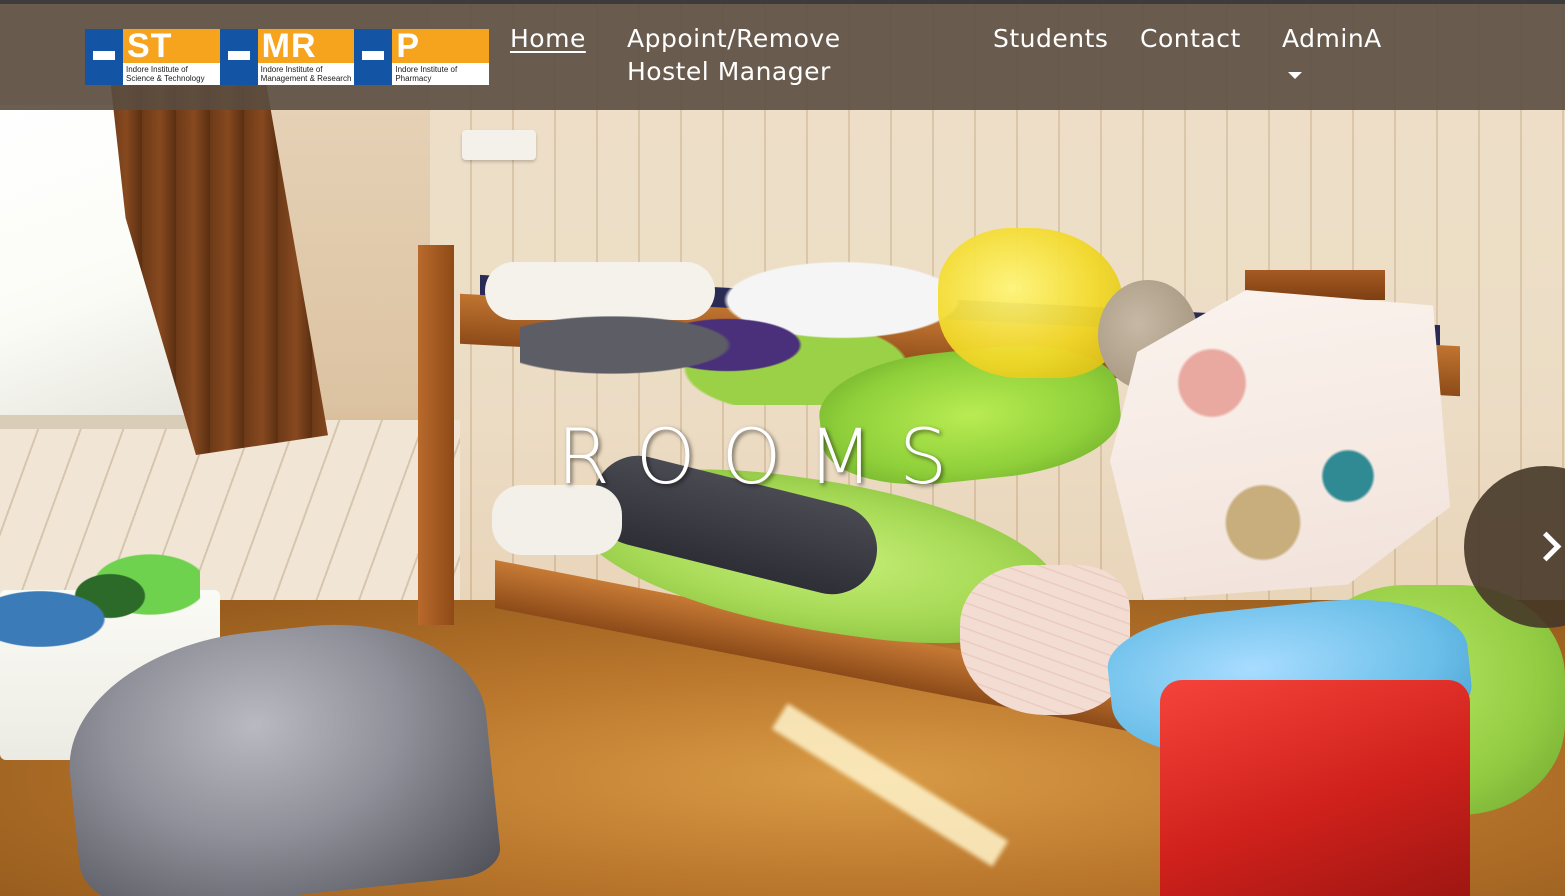  What do you see at coordinates (777, 55) in the screenshot?
I see `nav-appoint-remove-manager-link: Appoint/Remove Hostel Manager` at bounding box center [777, 55].